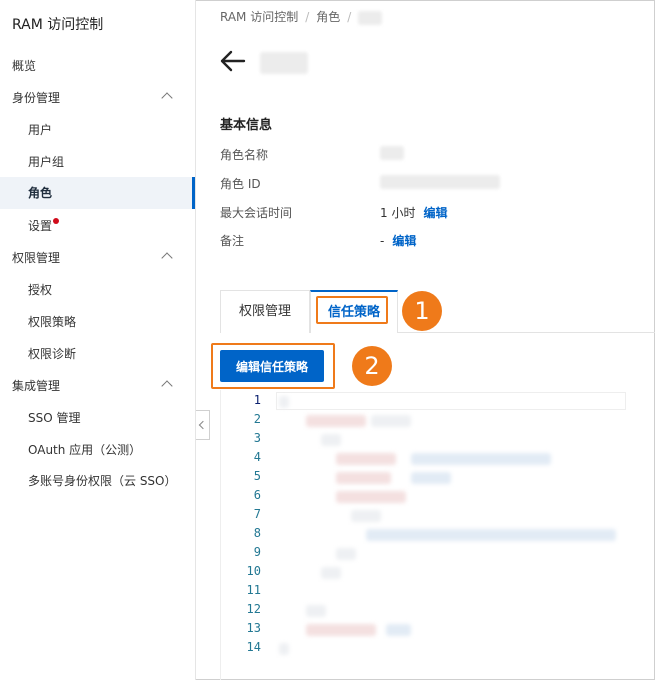  I want to click on role-name-label: 角色名称, so click(244, 155).